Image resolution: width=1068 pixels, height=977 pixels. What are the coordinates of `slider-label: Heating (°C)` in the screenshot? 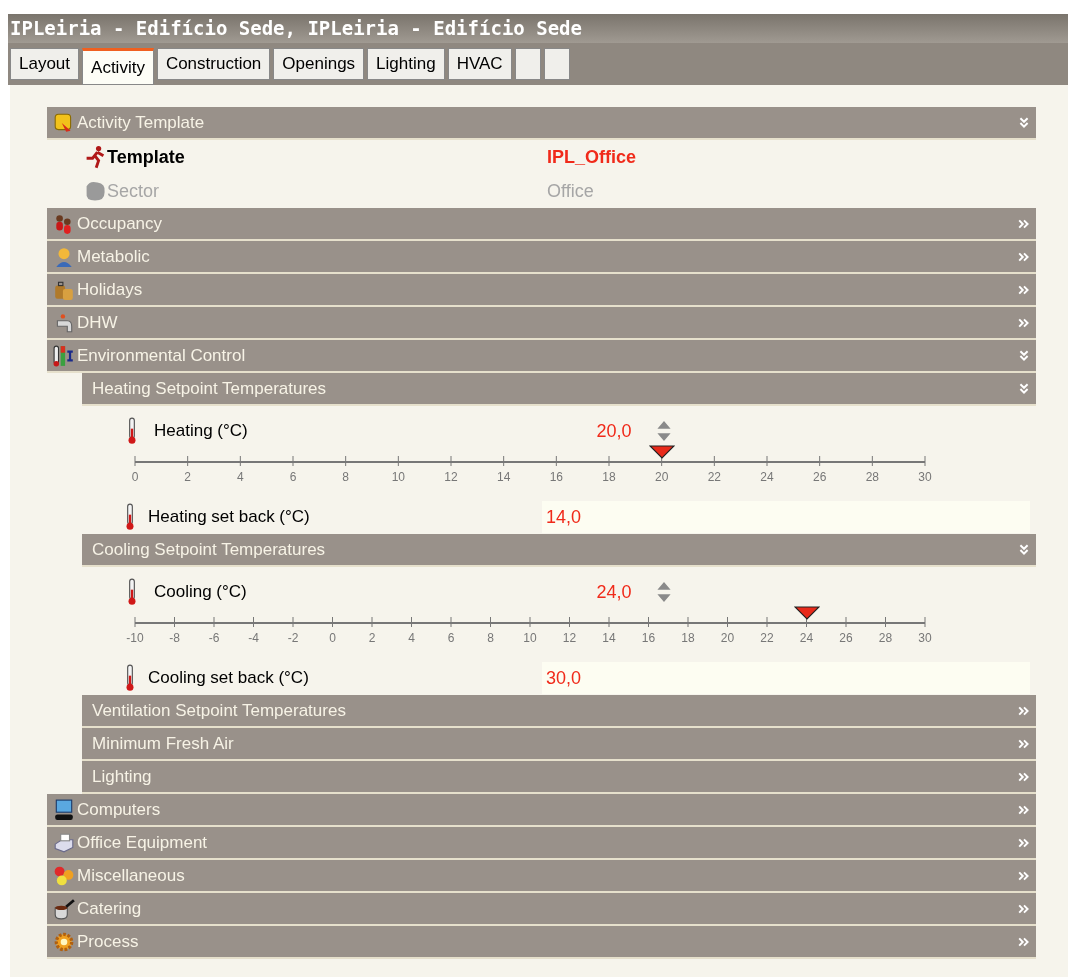 It's located at (201, 431).